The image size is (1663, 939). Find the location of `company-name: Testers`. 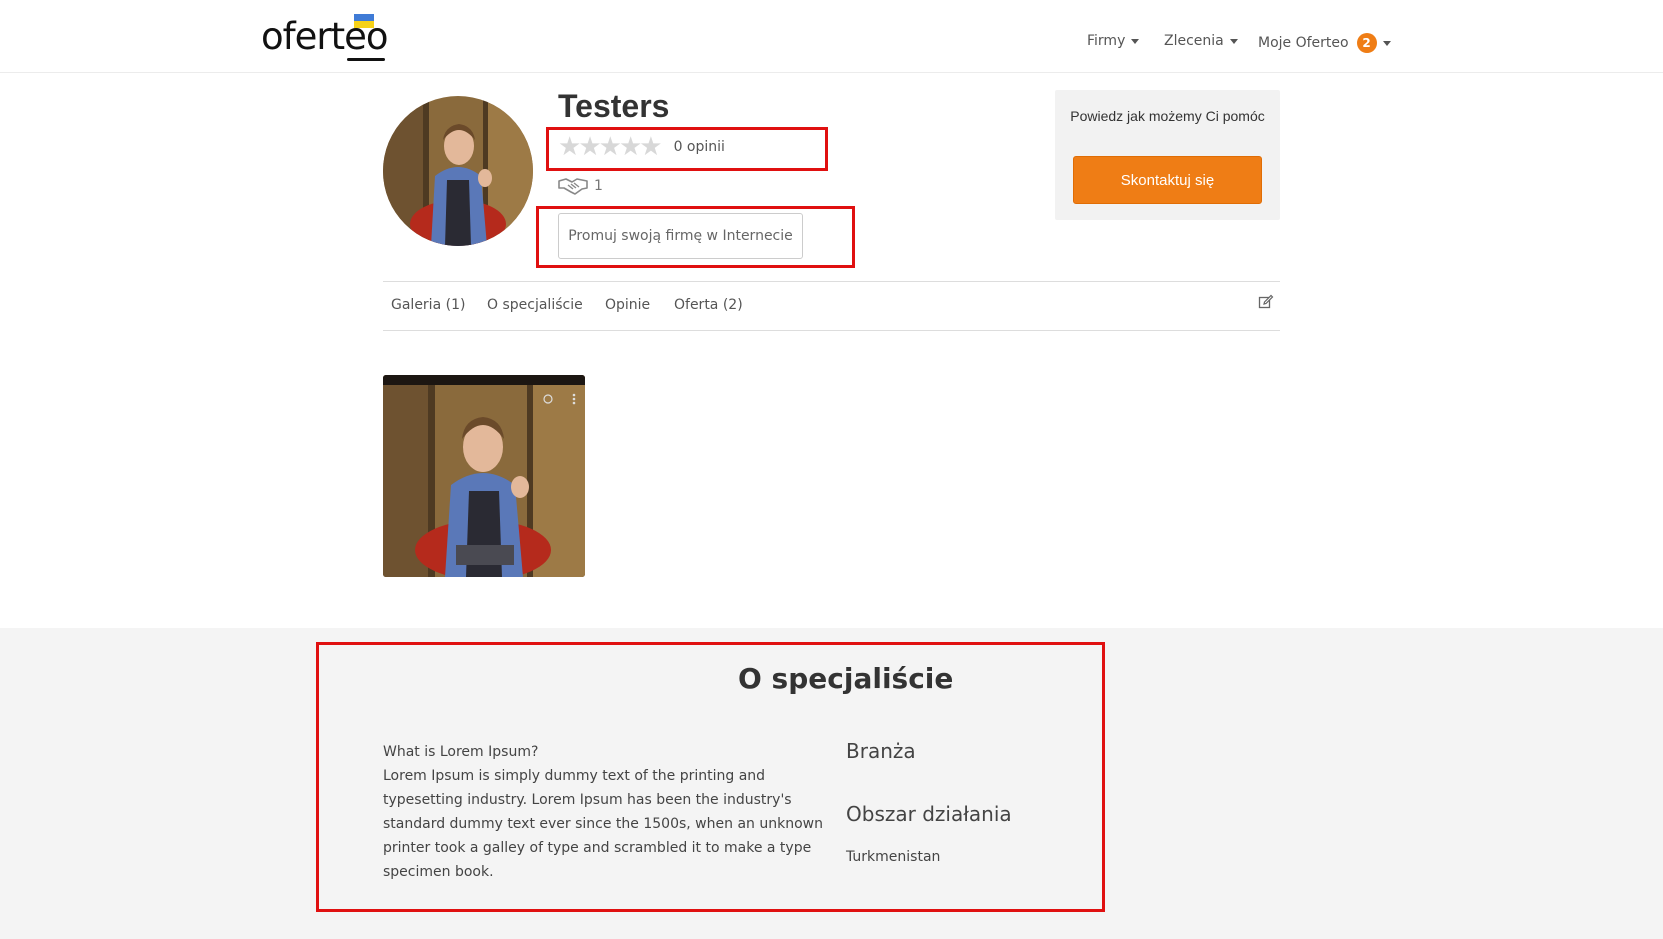

company-name: Testers is located at coordinates (614, 106).